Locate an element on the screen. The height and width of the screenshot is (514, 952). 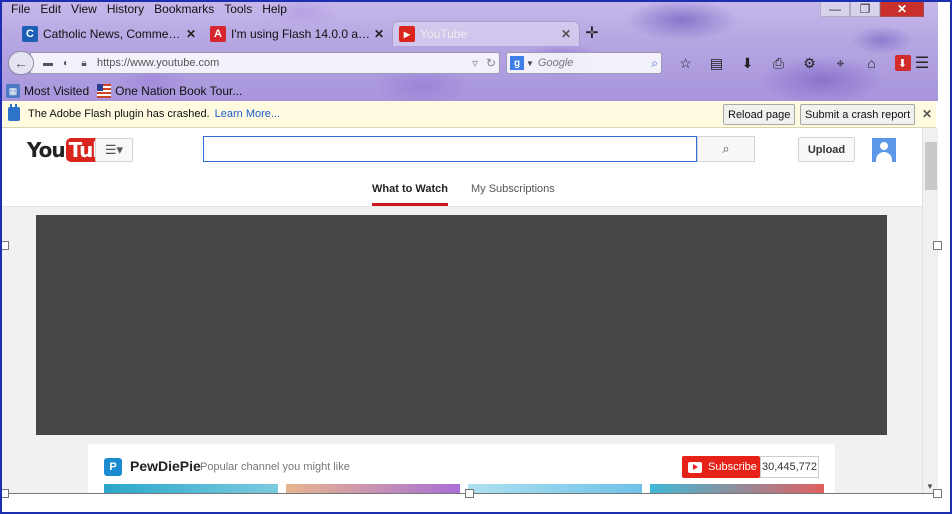
menu-edit: Edit is located at coordinates (50, 9).